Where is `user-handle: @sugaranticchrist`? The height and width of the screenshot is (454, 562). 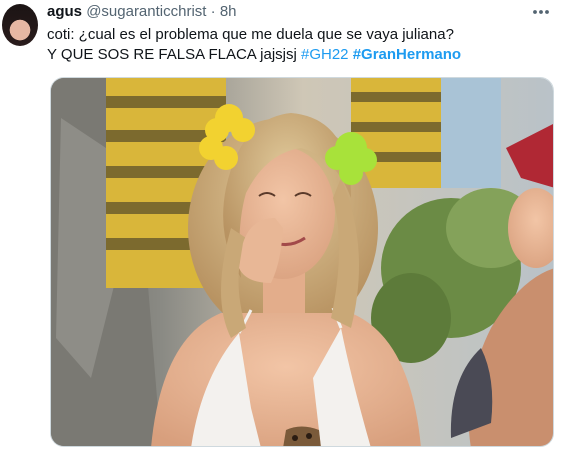 user-handle: @sugaranticchrist is located at coordinates (146, 11).